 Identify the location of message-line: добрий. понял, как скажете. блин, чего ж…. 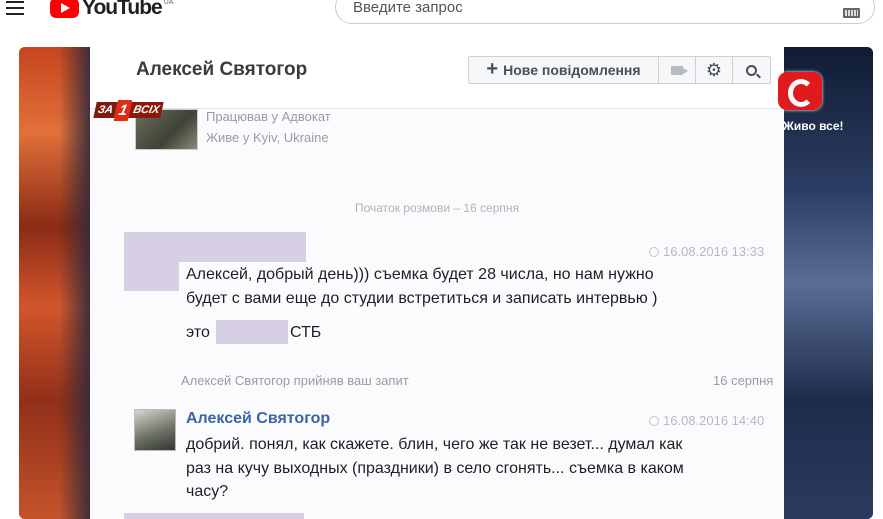
(434, 444).